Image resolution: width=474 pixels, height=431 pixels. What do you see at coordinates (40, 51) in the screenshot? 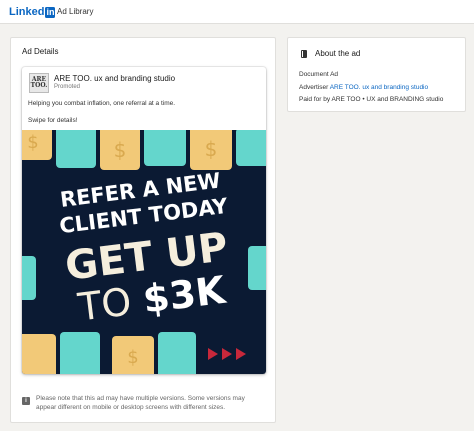
I see `ad-details-heading: Ad Details` at bounding box center [40, 51].